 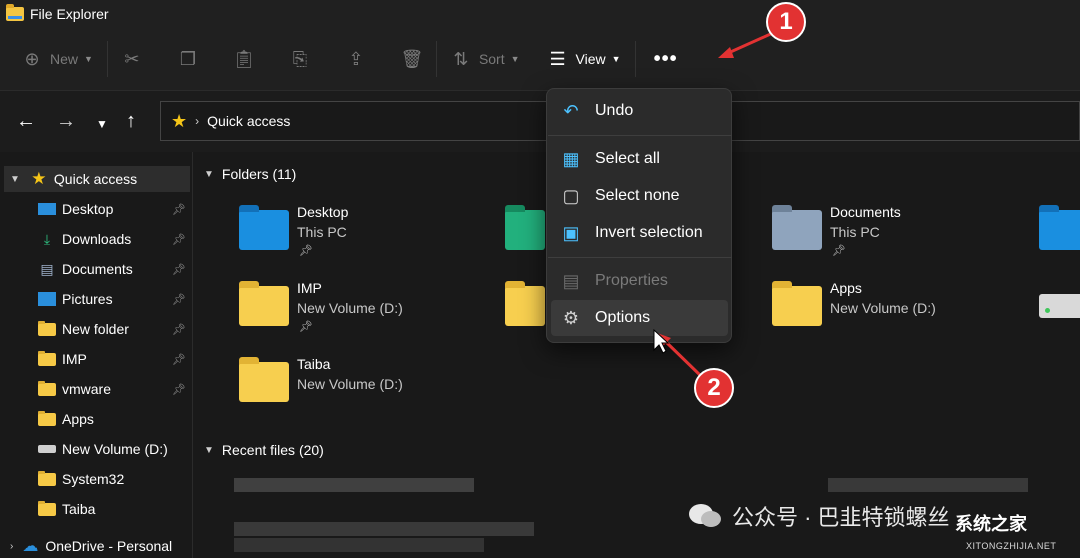 I want to click on watermark-text: 公众号 · 巴韭特锁螺丝, so click(x=841, y=517).